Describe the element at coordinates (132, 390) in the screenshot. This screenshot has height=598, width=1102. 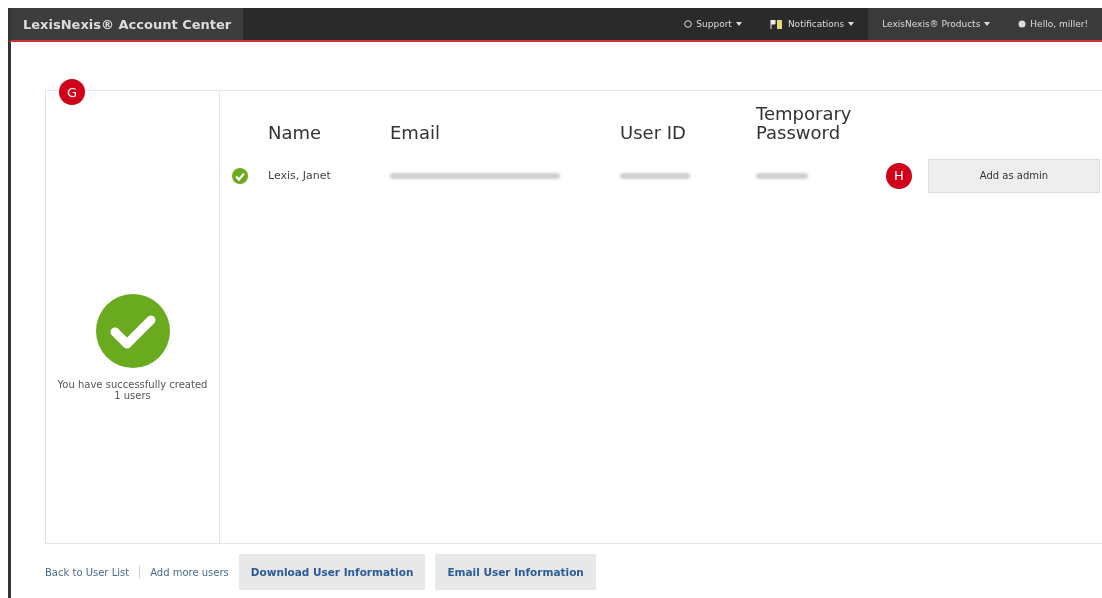
I see `success-message: You have successfully created 1 users` at that location.